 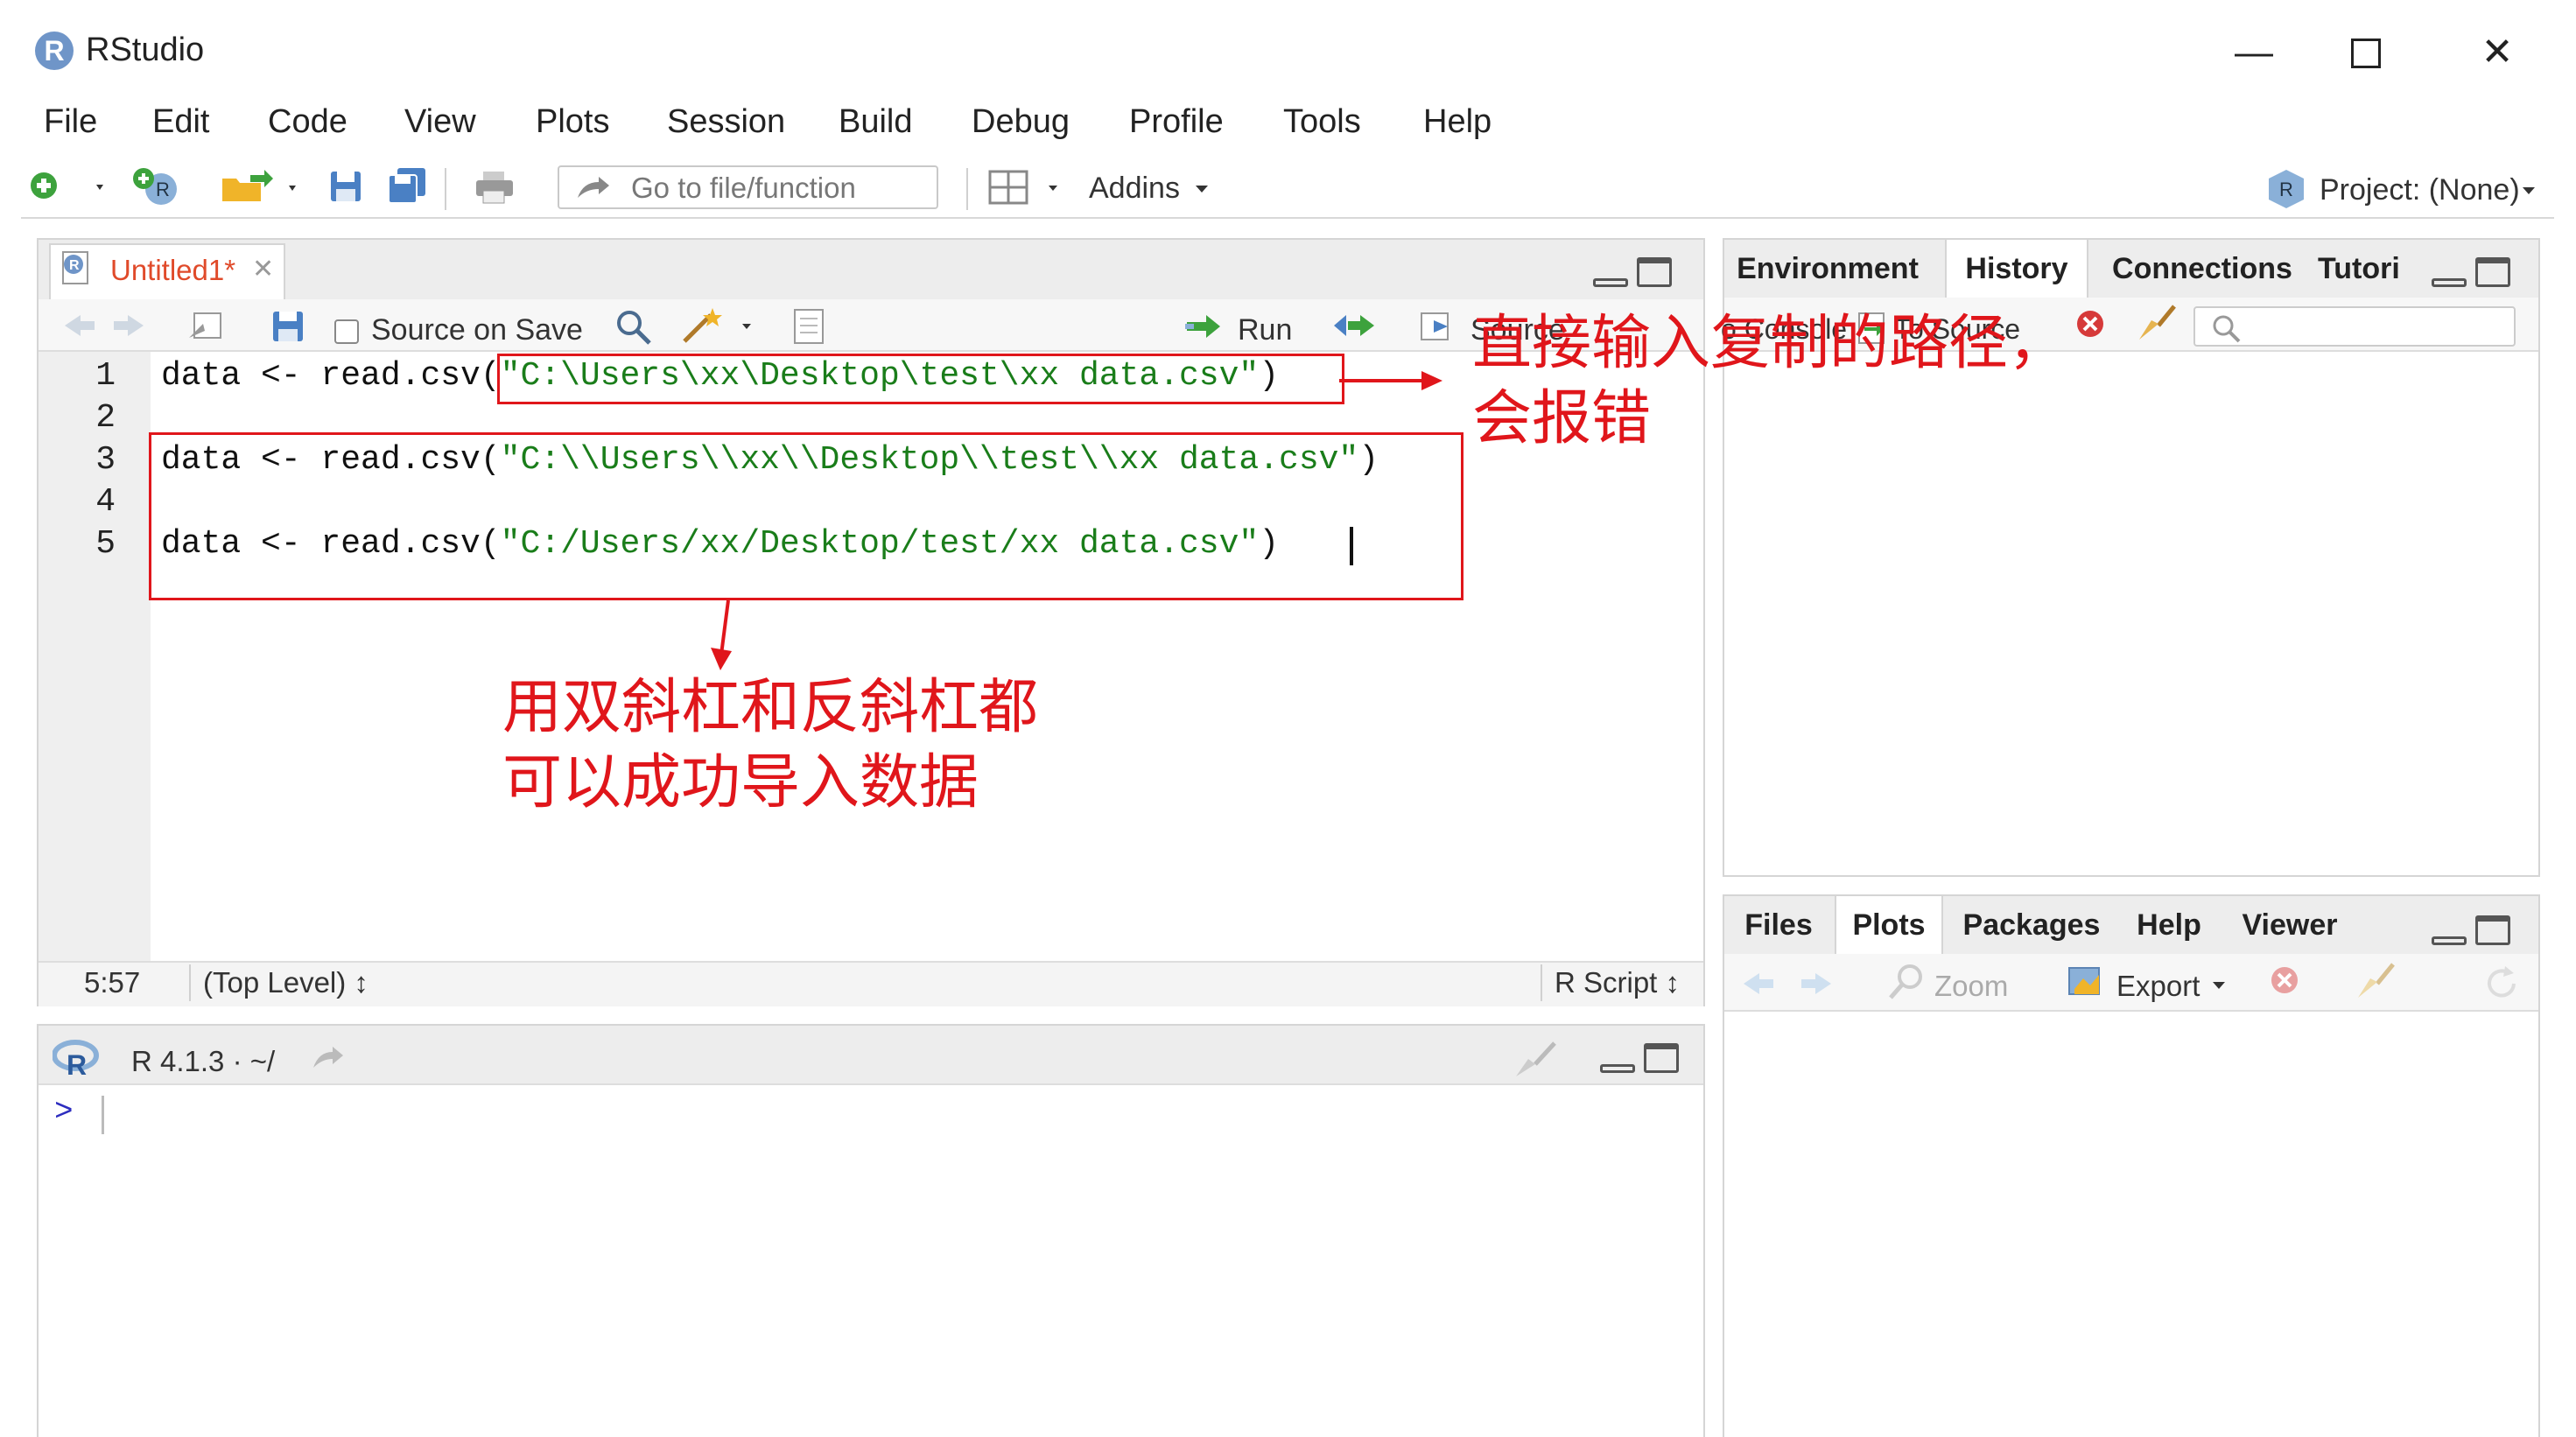 What do you see at coordinates (572, 122) in the screenshot?
I see `menu-plots: Plots` at bounding box center [572, 122].